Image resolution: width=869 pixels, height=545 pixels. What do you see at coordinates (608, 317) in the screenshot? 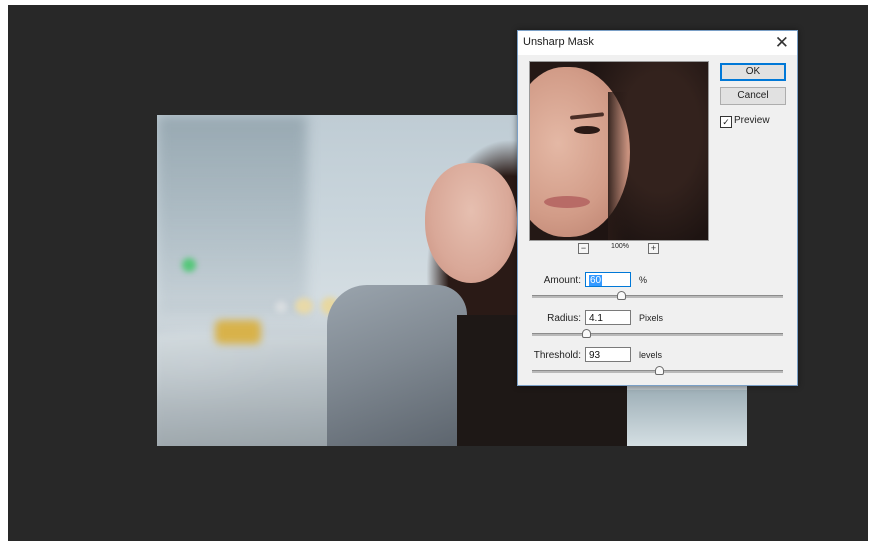
I see `radius-input: 4.1` at bounding box center [608, 317].